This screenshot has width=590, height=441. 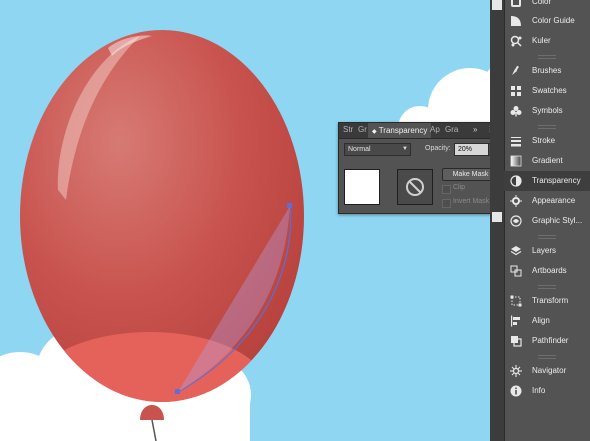 I want to click on dock-item-label: Stroke, so click(x=544, y=140).